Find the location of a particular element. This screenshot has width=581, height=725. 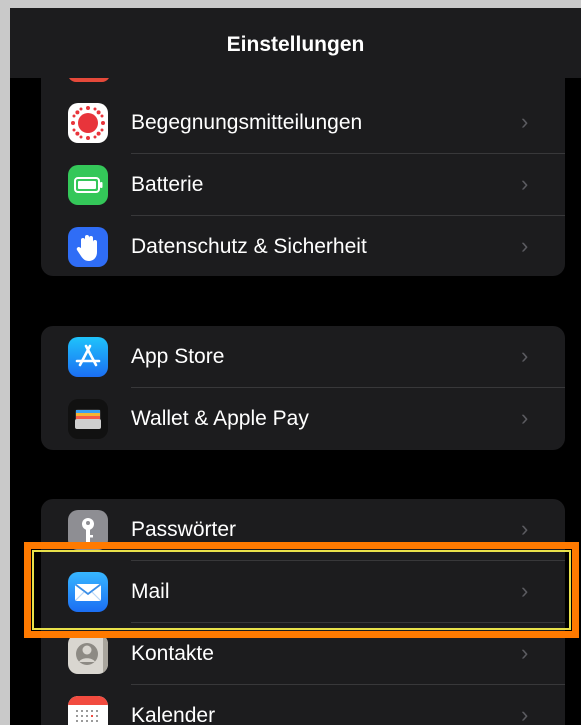

exposure-notification-icon is located at coordinates (88, 123).